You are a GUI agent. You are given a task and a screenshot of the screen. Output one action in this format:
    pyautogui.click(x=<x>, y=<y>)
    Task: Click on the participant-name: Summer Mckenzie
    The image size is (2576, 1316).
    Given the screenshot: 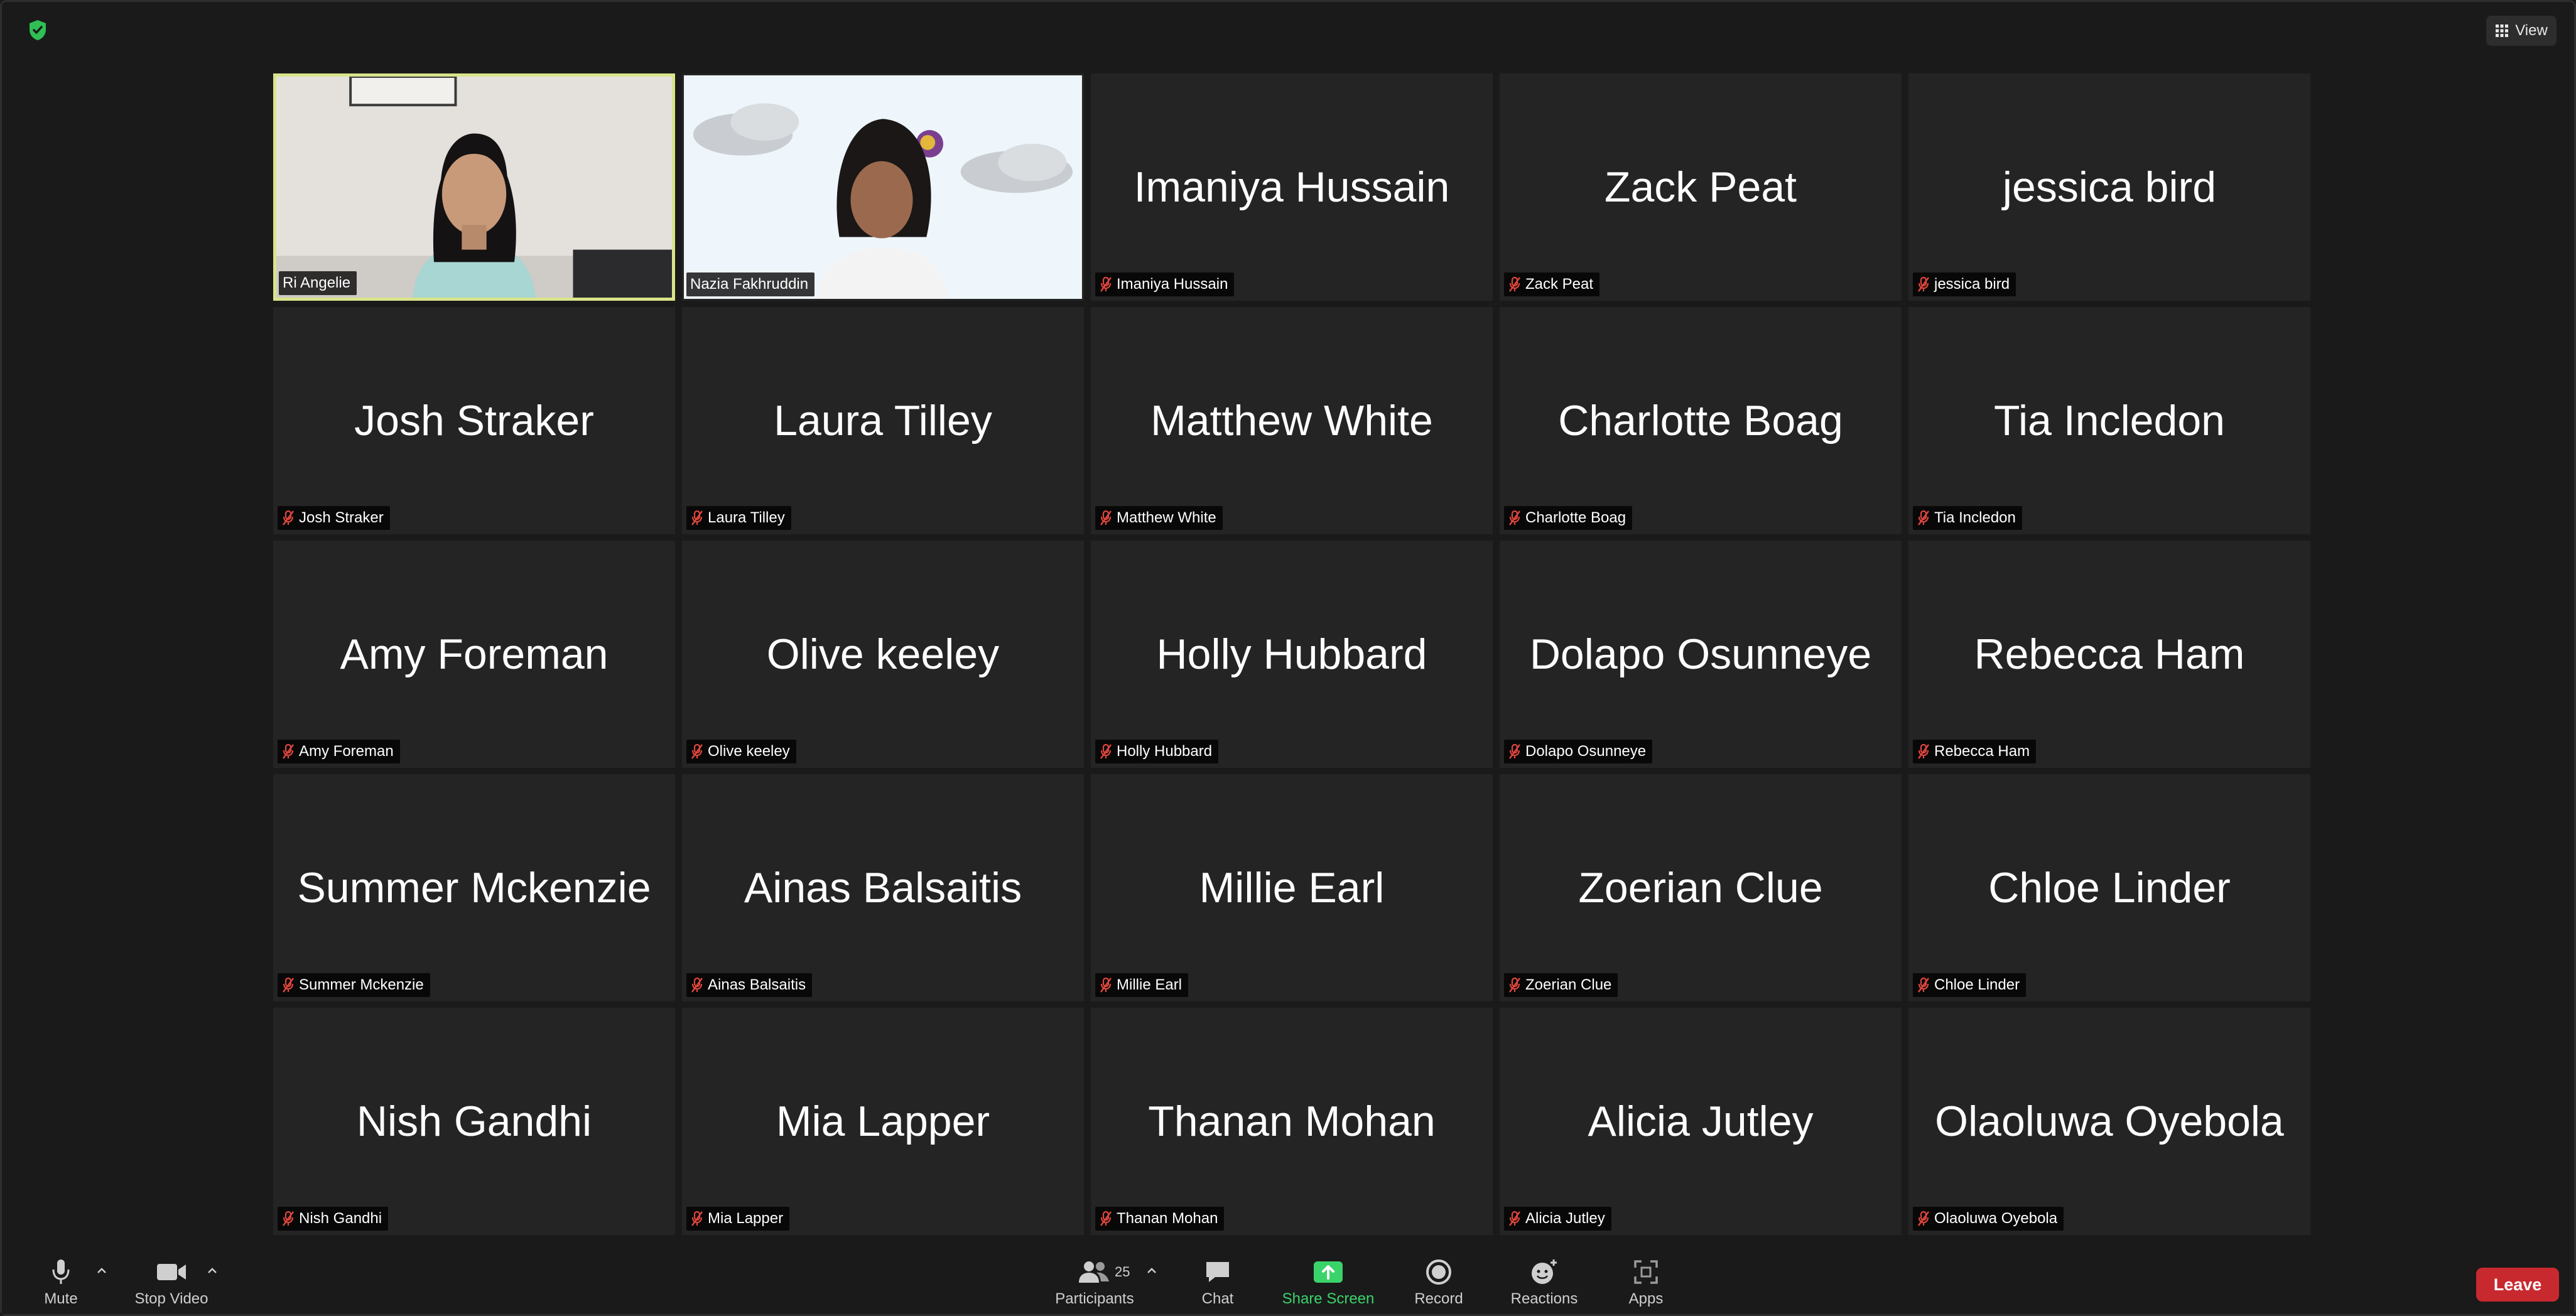 What is the action you would take?
    pyautogui.click(x=361, y=984)
    